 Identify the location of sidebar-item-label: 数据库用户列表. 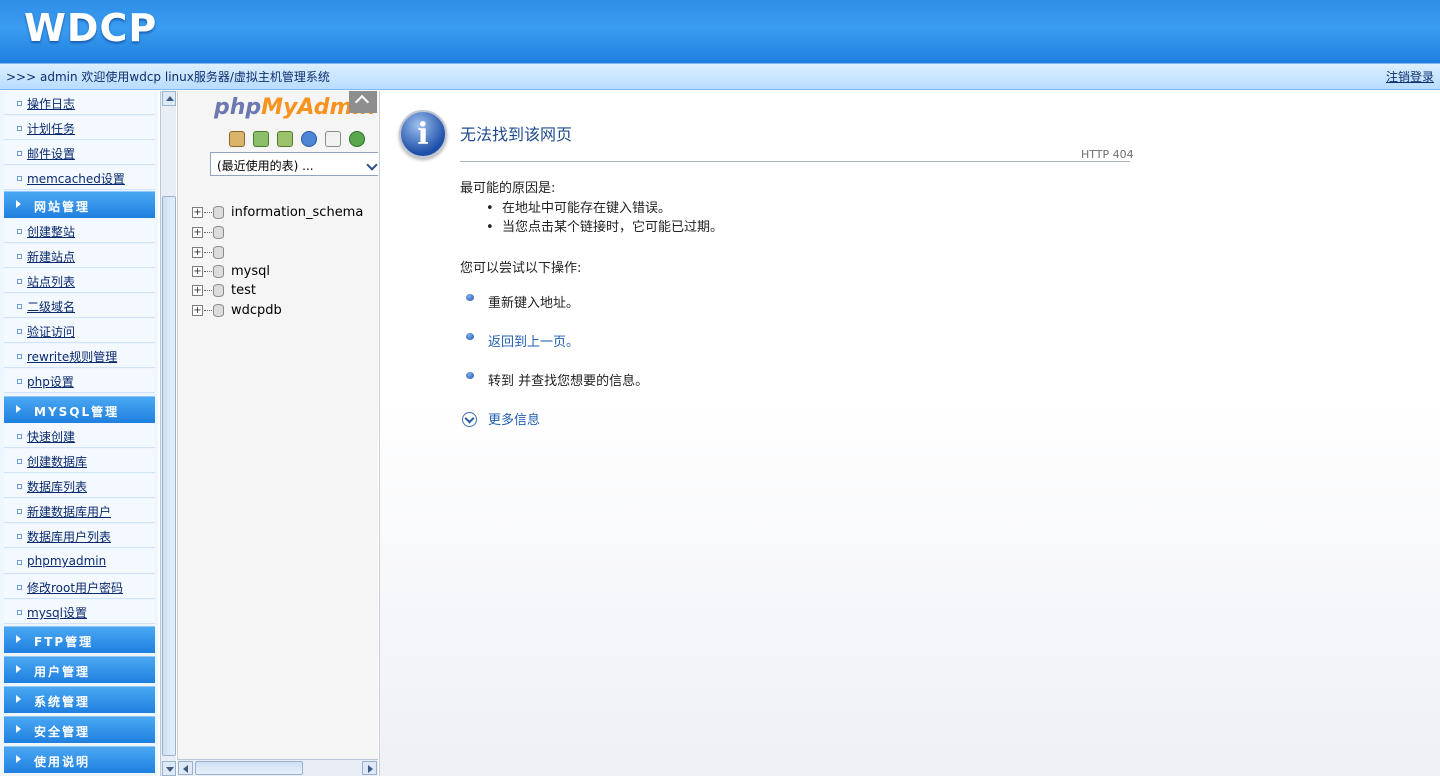
(69, 536).